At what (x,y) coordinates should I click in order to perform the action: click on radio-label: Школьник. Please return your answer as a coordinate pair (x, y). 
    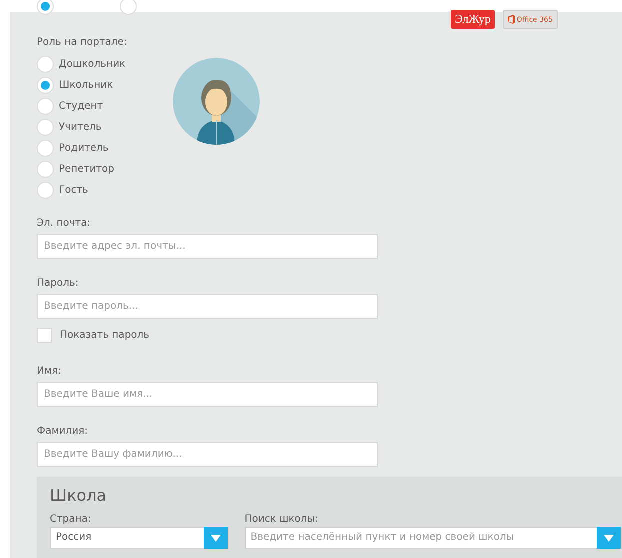
    Looking at the image, I should click on (86, 85).